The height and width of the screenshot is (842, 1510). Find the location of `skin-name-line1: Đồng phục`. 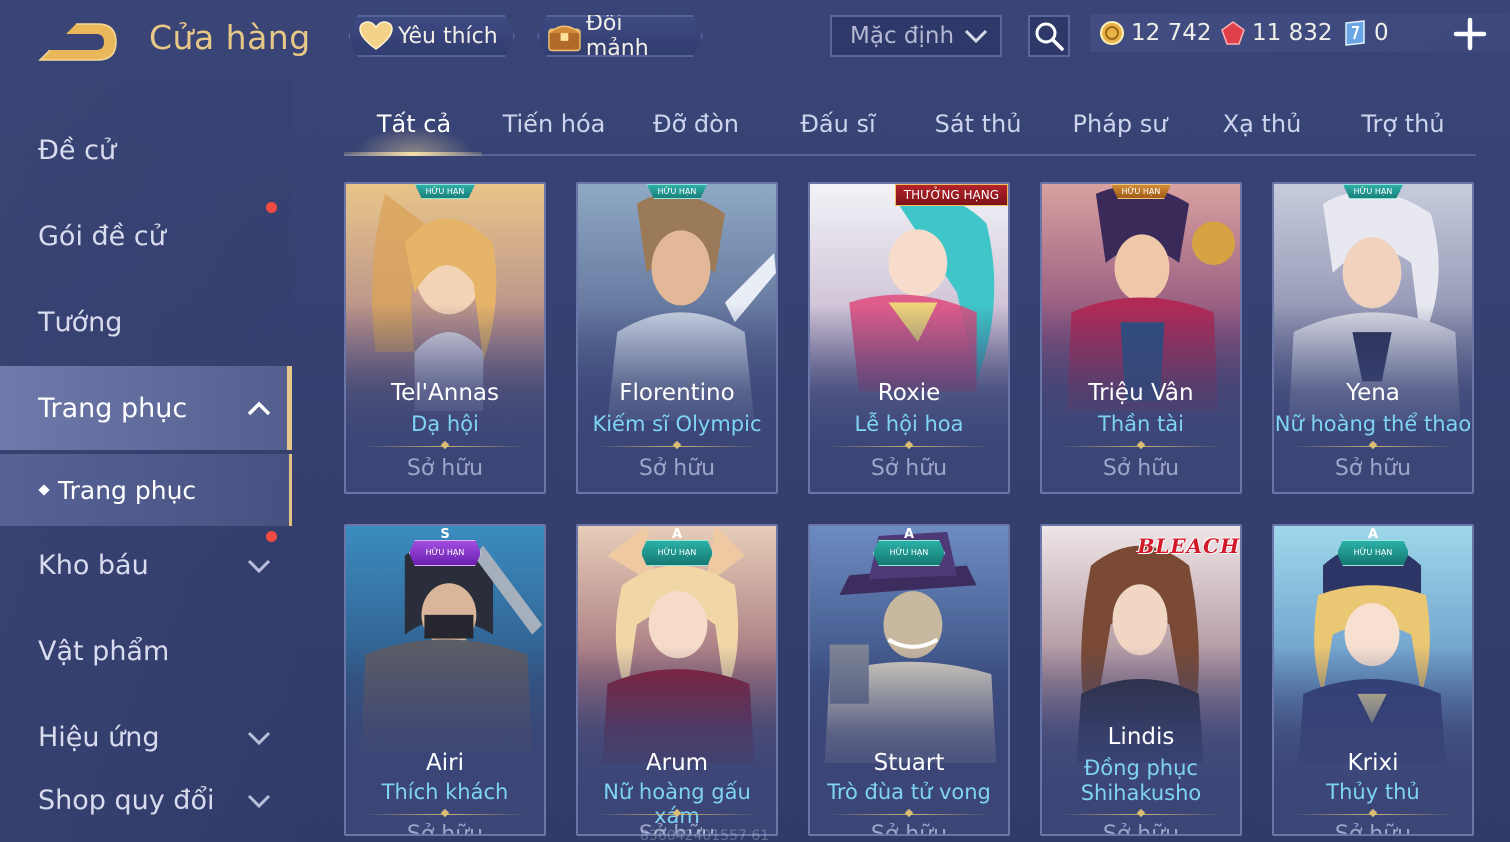

skin-name-line1: Đồng phục is located at coordinates (1141, 768).